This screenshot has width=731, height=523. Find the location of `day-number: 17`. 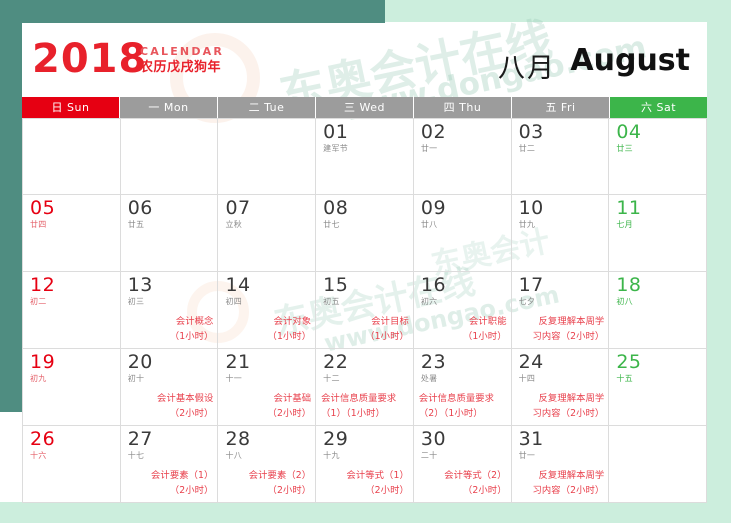

day-number: 17 is located at coordinates (531, 285).